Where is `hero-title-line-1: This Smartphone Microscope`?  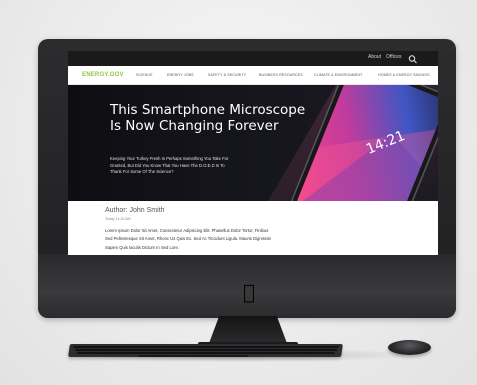 hero-title-line-1: This Smartphone Microscope is located at coordinates (208, 110).